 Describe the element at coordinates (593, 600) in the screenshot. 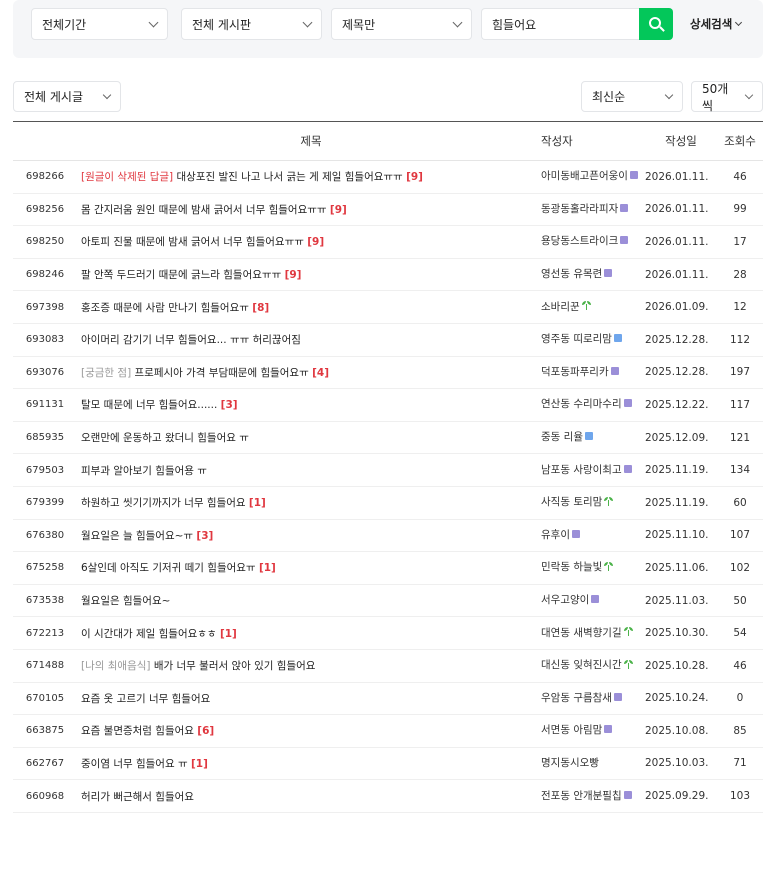

I see `author-cell: 서우고양이` at that location.